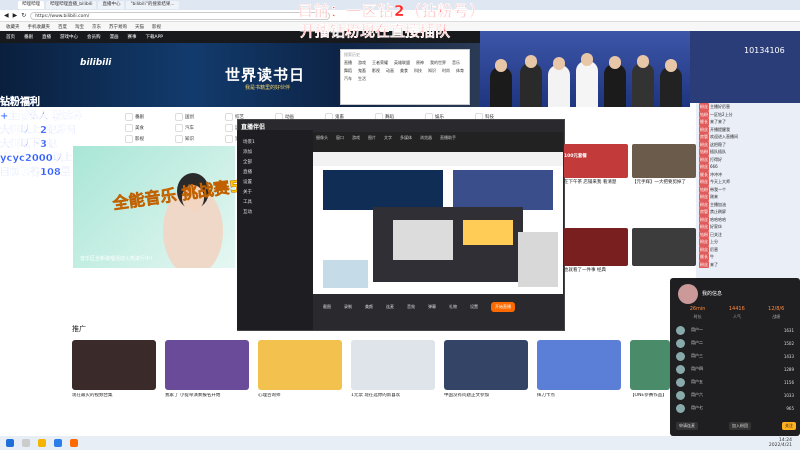 This screenshot has height=450, width=800. What do you see at coordinates (143, 128) in the screenshot?
I see `category-item: 美食` at bounding box center [143, 128].